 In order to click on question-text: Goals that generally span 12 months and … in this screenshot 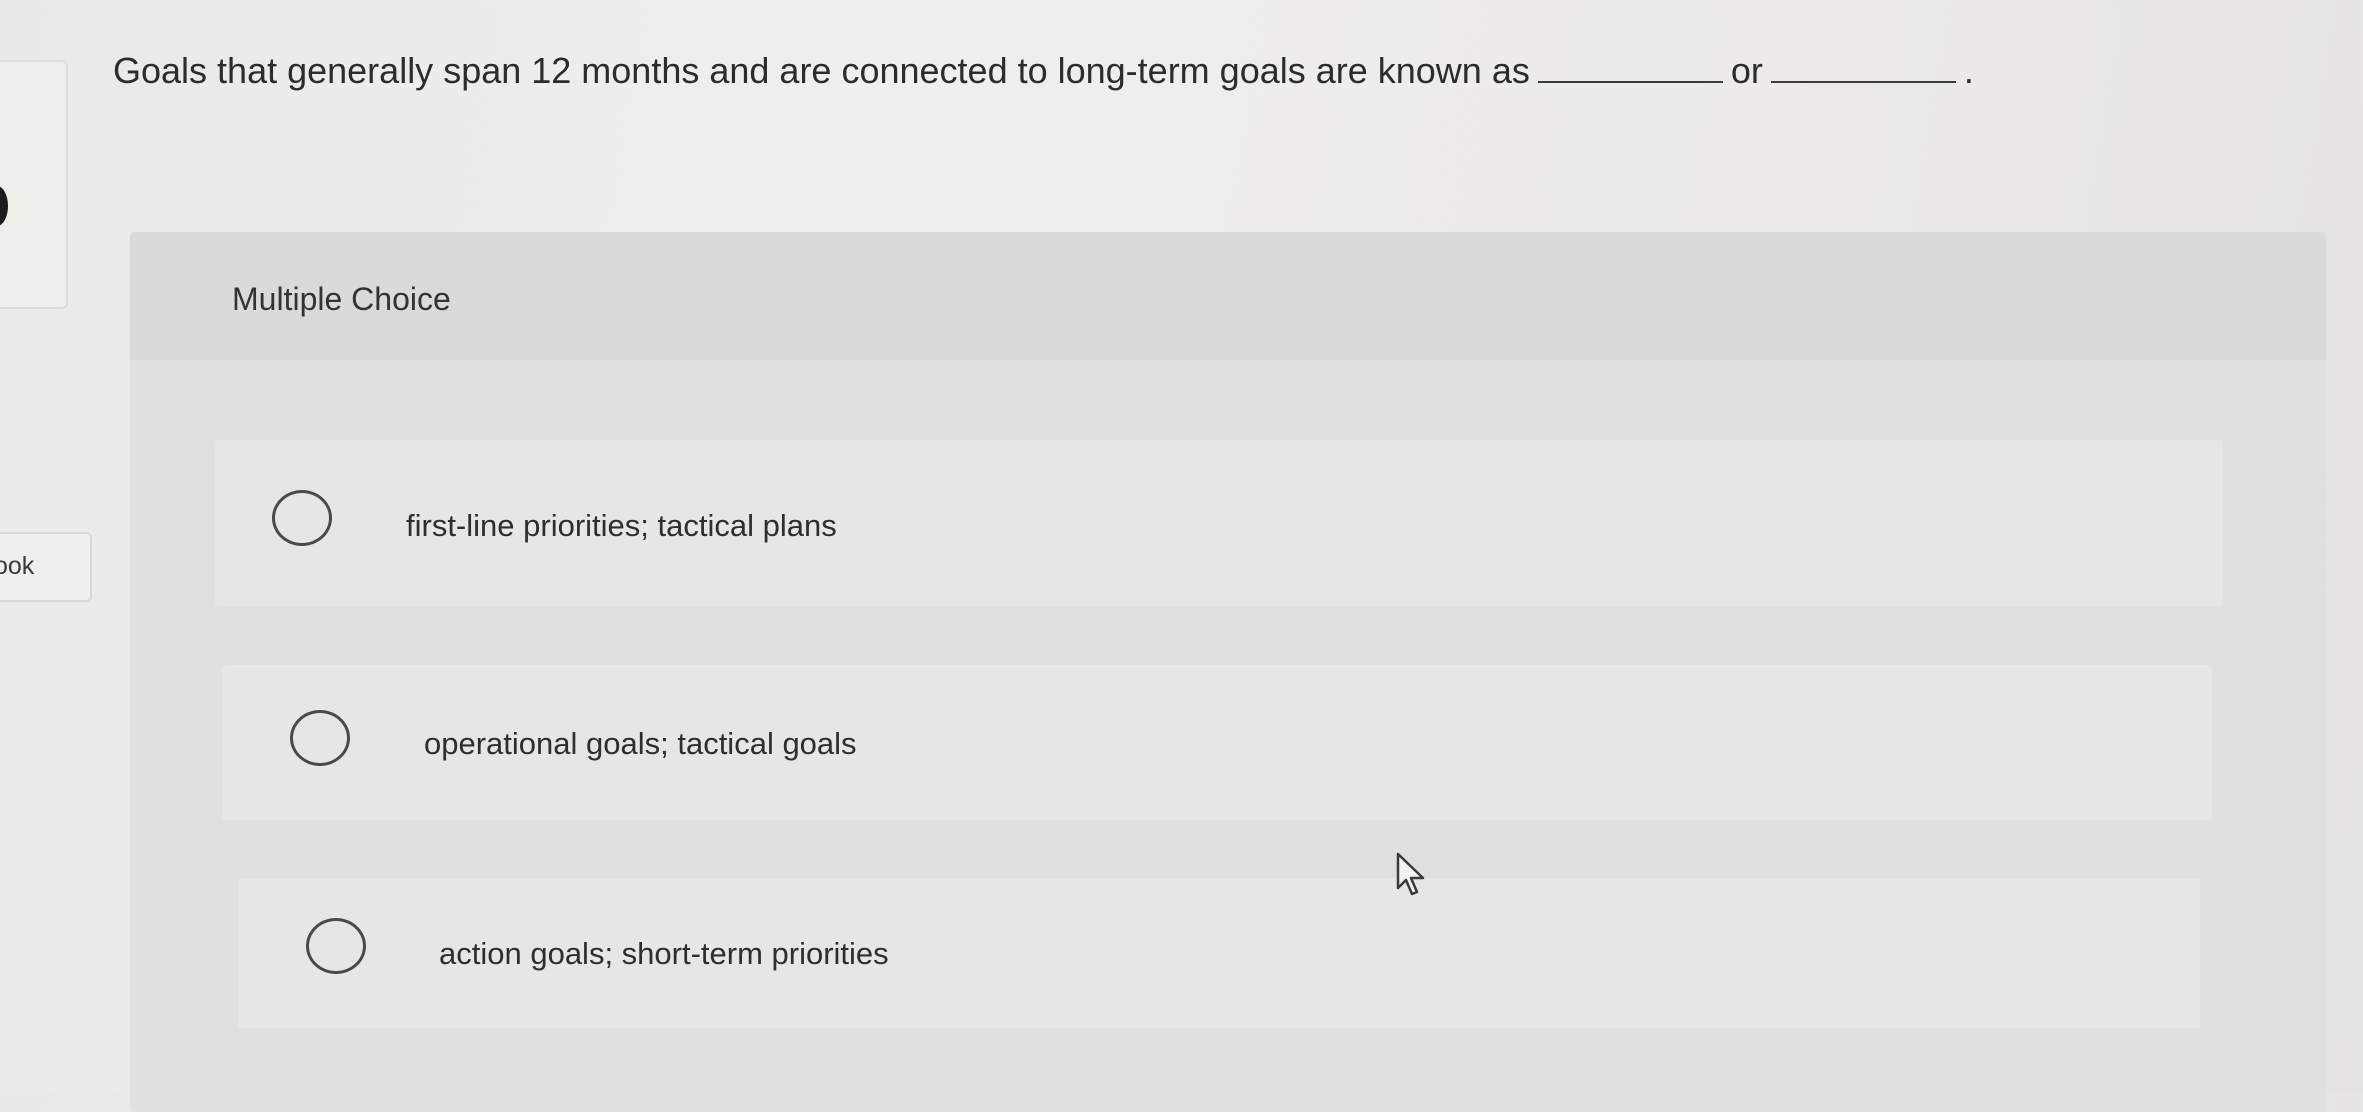, I will do `click(821, 70)`.